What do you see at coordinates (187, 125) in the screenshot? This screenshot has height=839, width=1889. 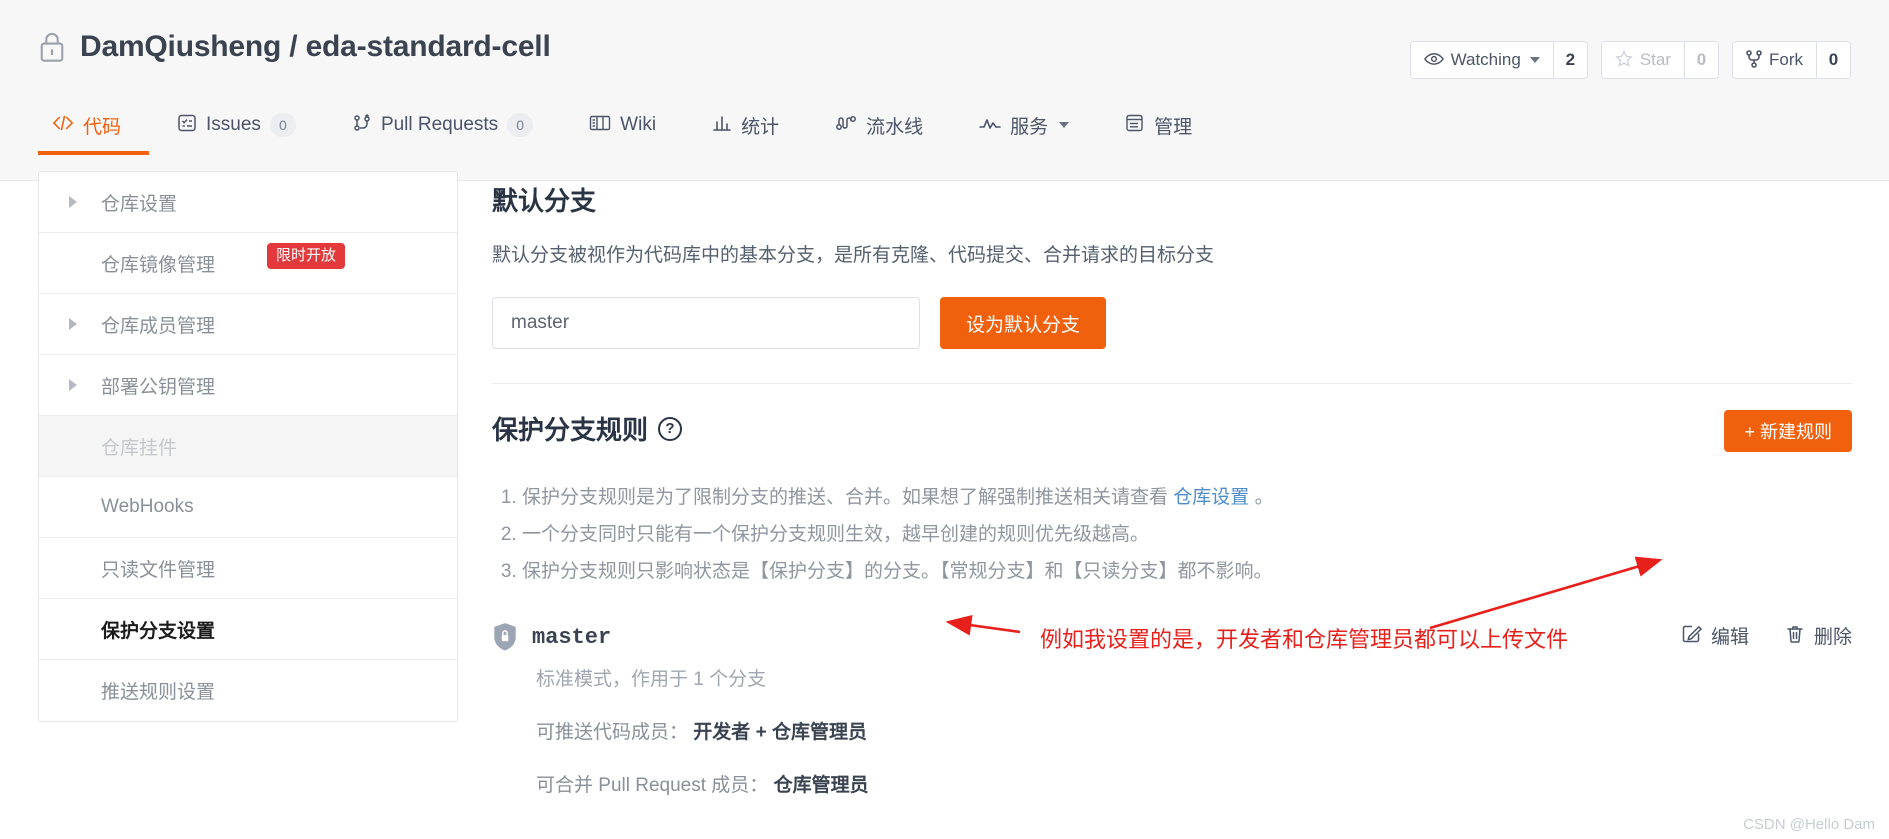 I see `issues-icon` at bounding box center [187, 125].